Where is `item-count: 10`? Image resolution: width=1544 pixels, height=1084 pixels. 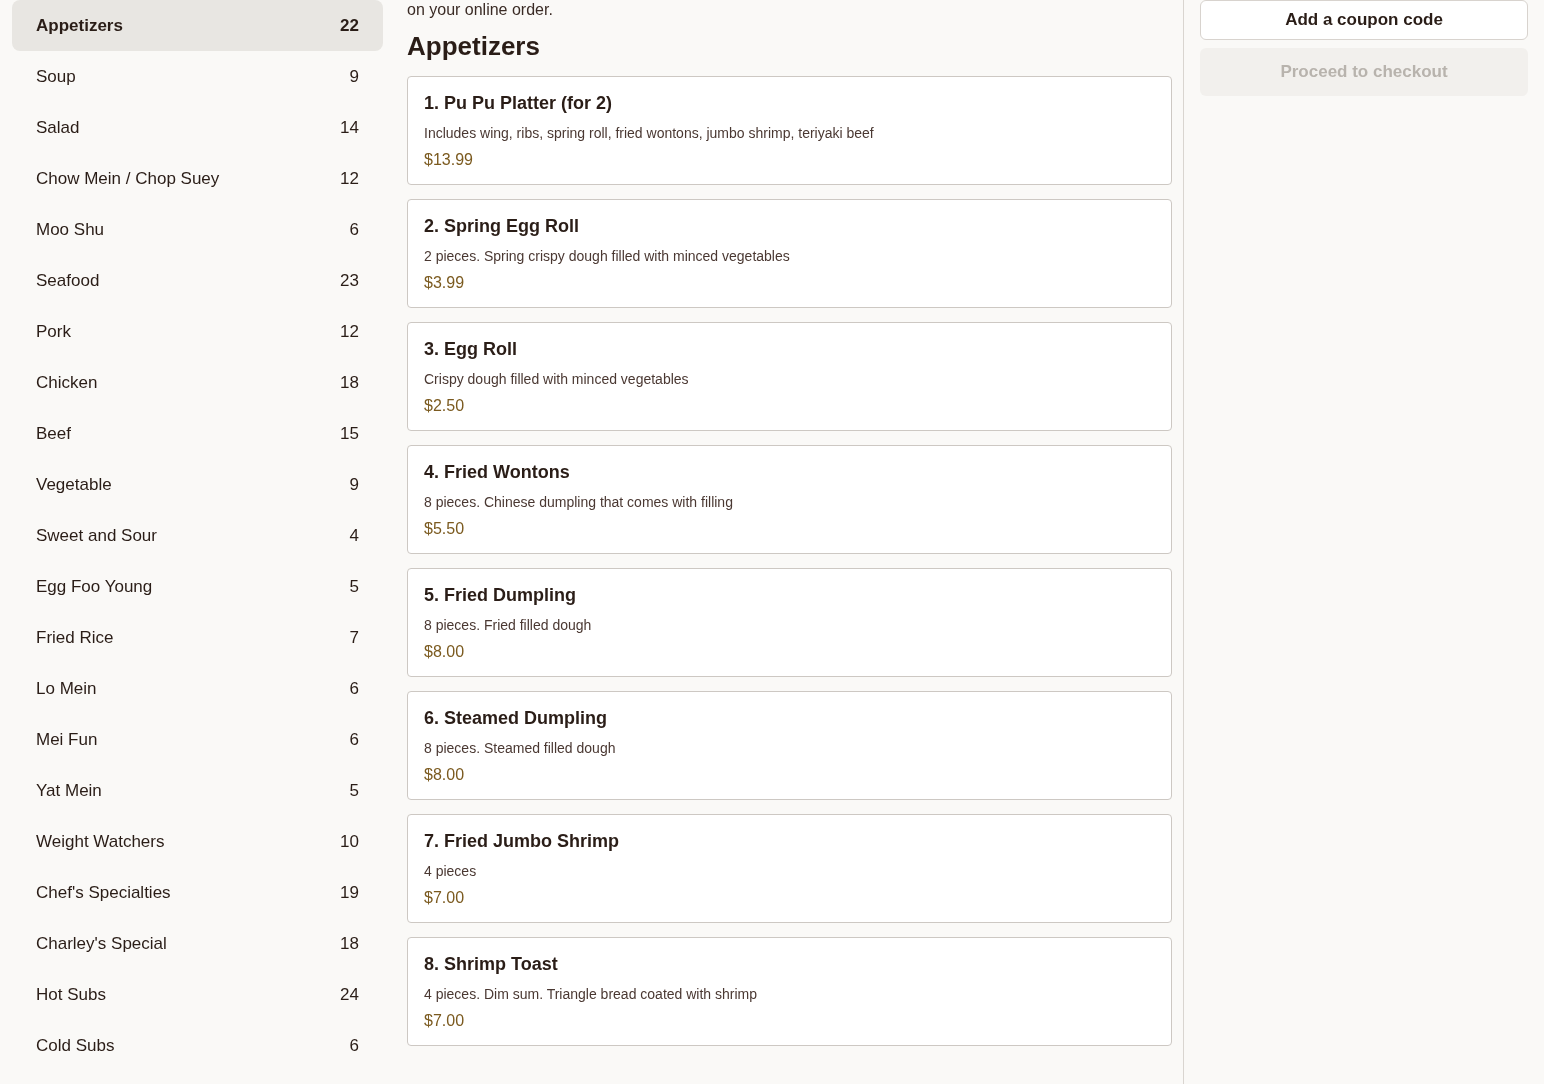 item-count: 10 is located at coordinates (349, 841).